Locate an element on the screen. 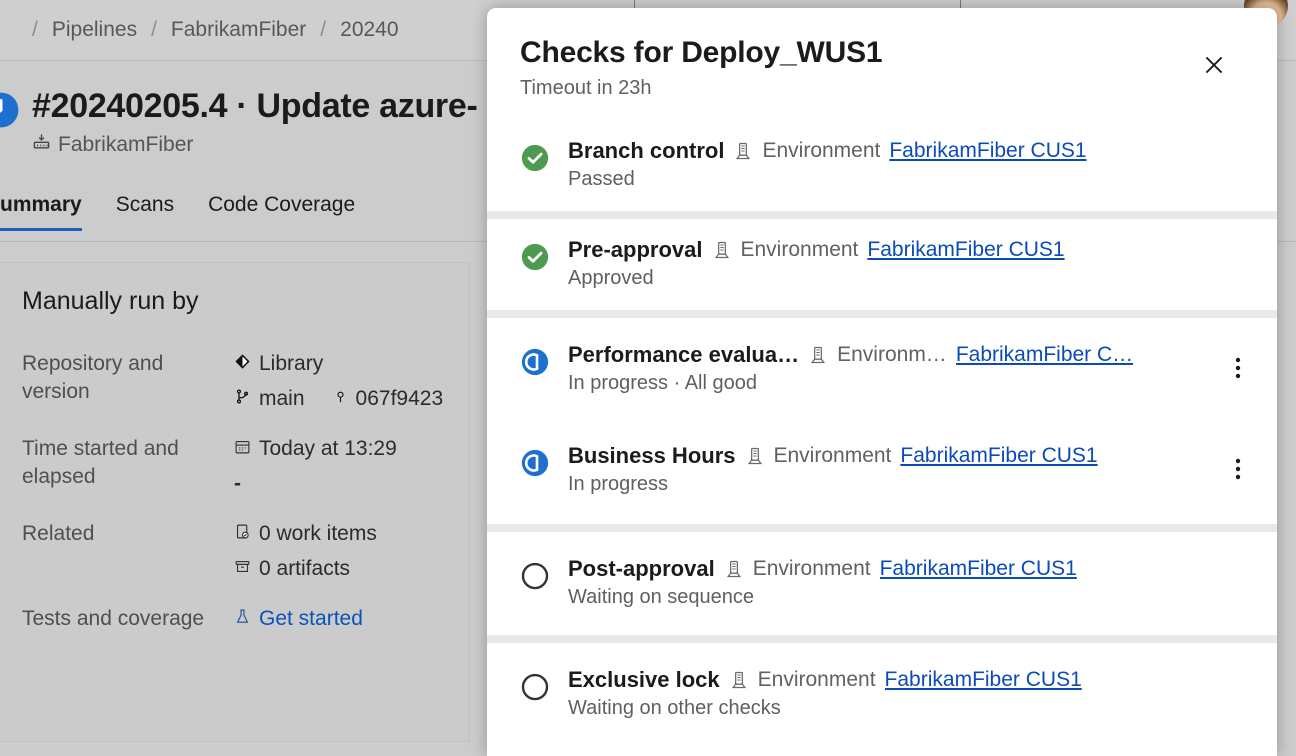 Image resolution: width=1296 pixels, height=756 pixels. detail-label-related: Related is located at coordinates (58, 533).